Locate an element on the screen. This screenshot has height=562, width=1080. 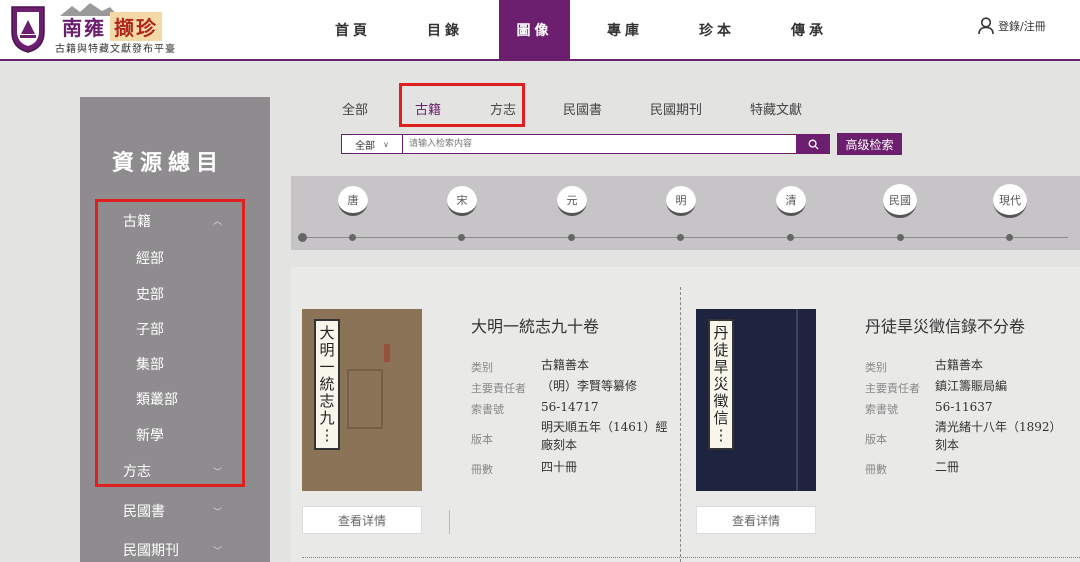
book-cover-image: 大 明 一 統 志 九 ⋮ is located at coordinates (362, 400).